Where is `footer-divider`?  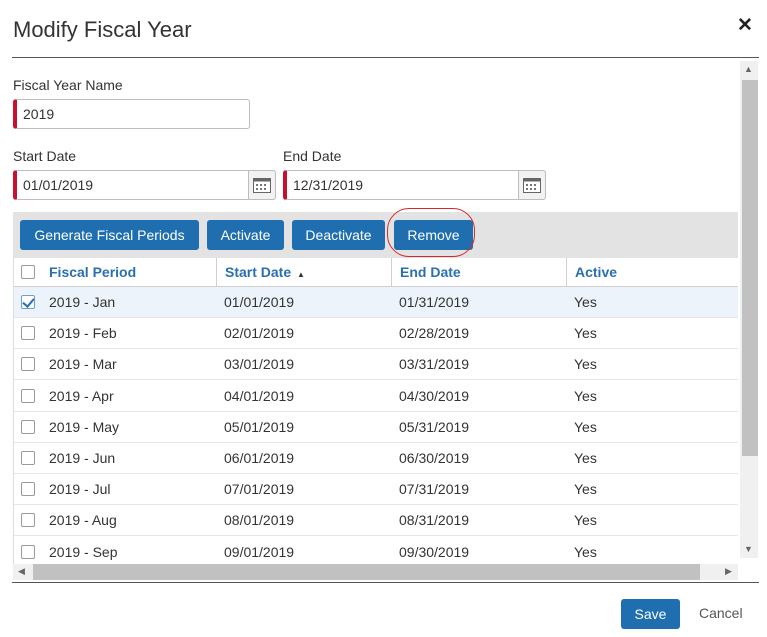
footer-divider is located at coordinates (385, 582).